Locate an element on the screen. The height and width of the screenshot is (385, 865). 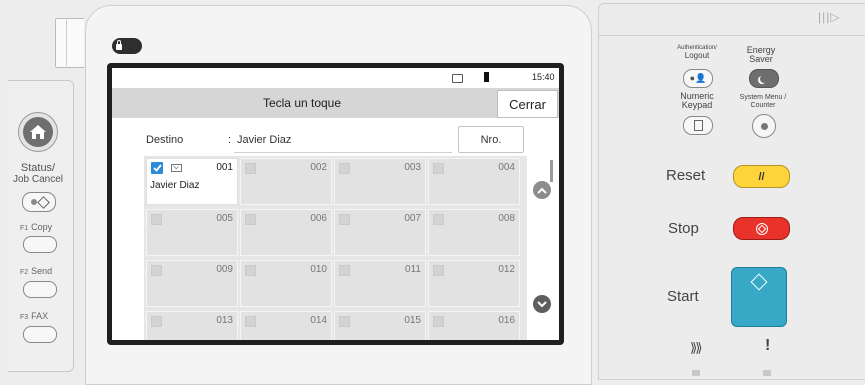
status-job-cancel-button is located at coordinates (39, 202).